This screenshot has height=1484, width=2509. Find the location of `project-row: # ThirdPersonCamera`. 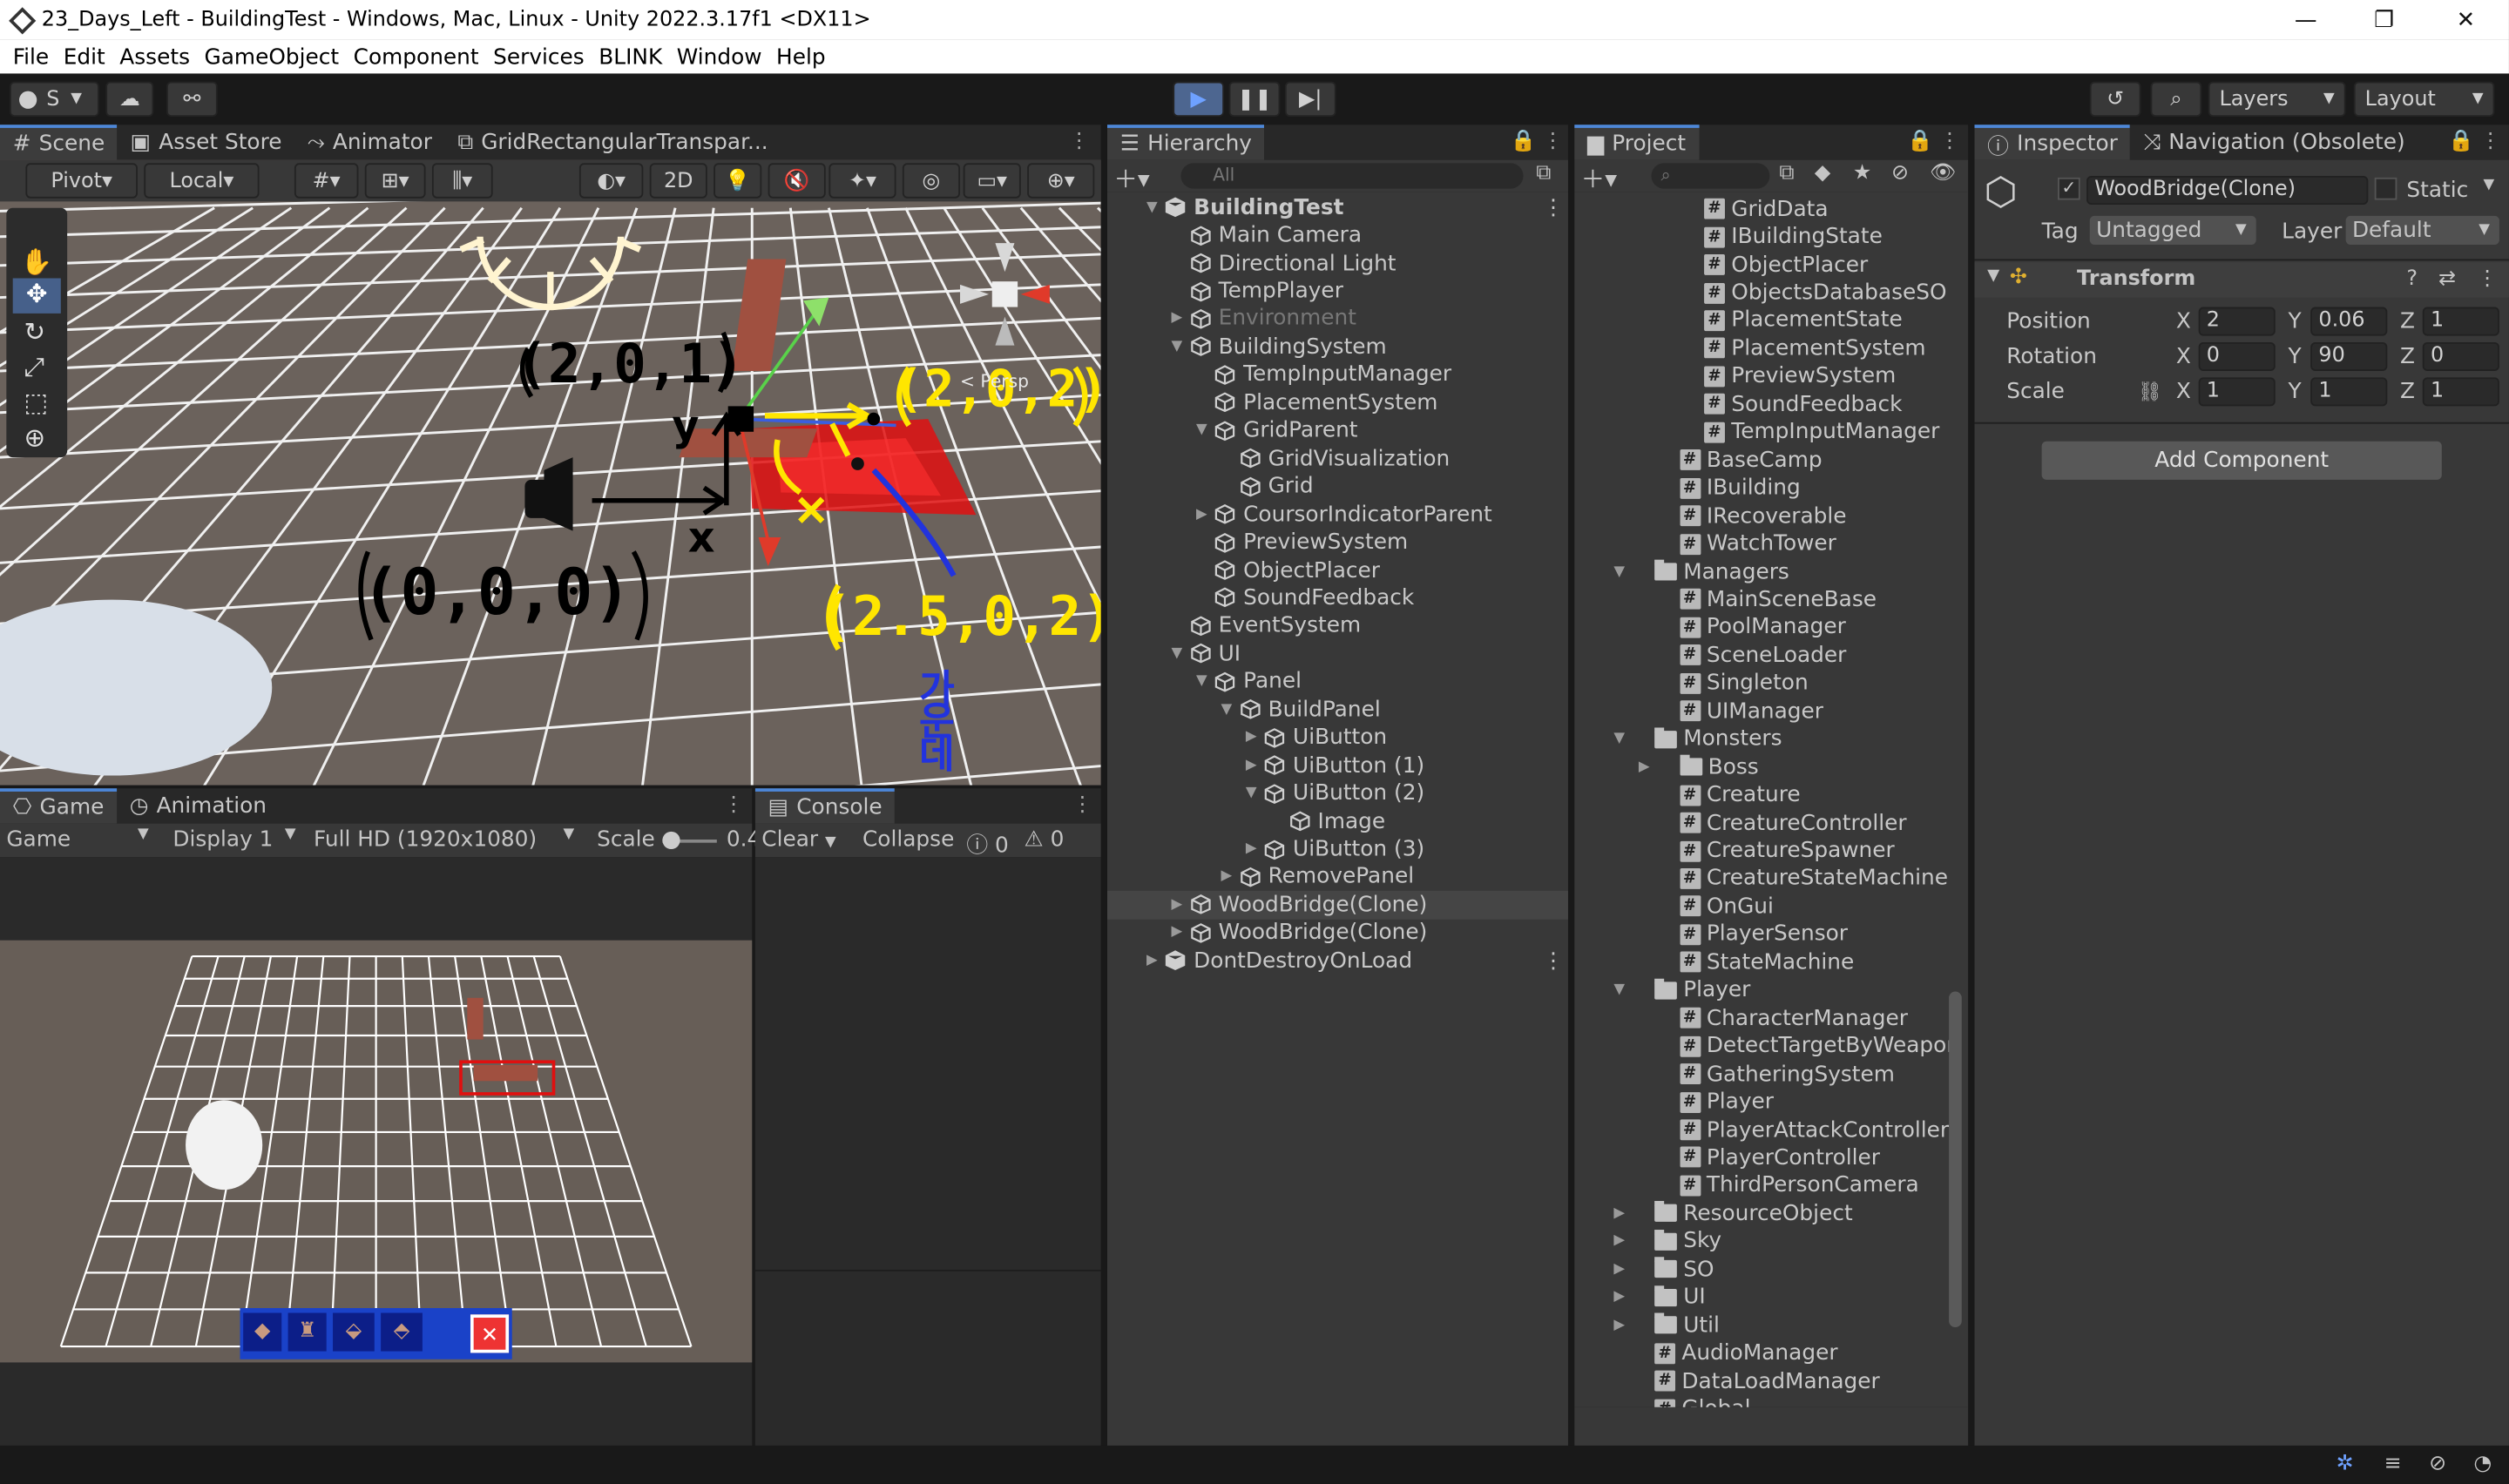

project-row: # ThirdPersonCamera is located at coordinates (1771, 1185).